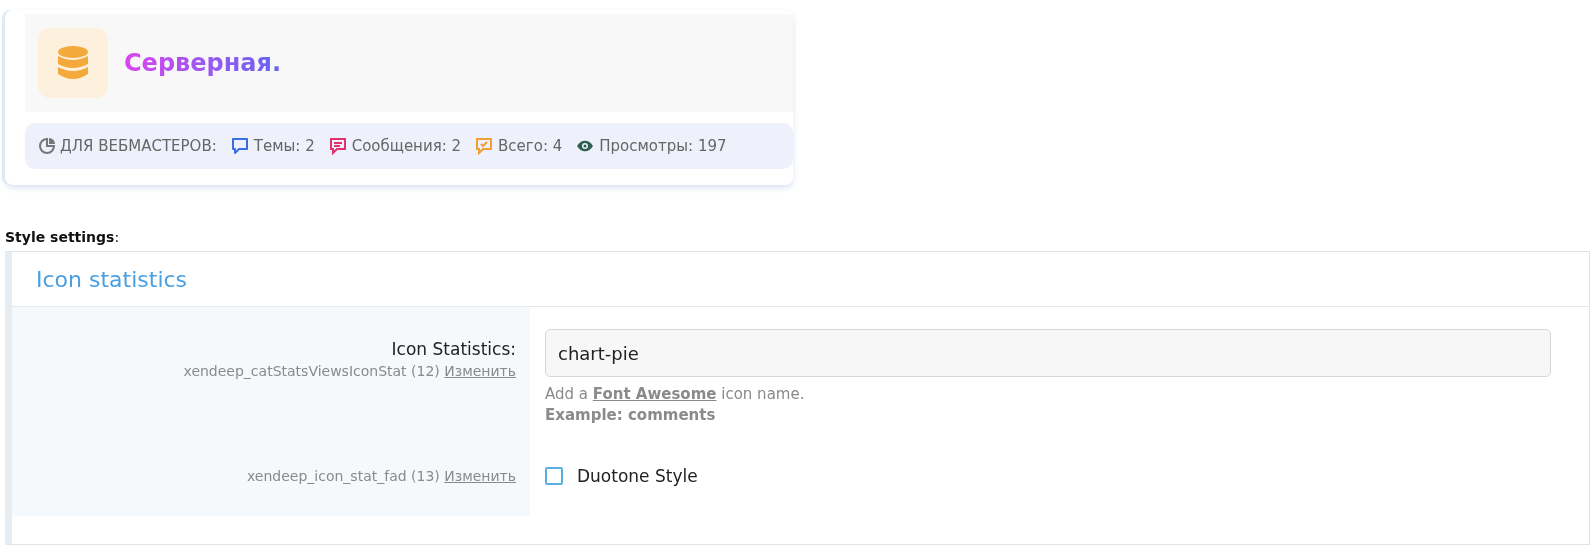 This screenshot has width=1595, height=550. I want to click on stat-label: Всего: 4, so click(530, 146).